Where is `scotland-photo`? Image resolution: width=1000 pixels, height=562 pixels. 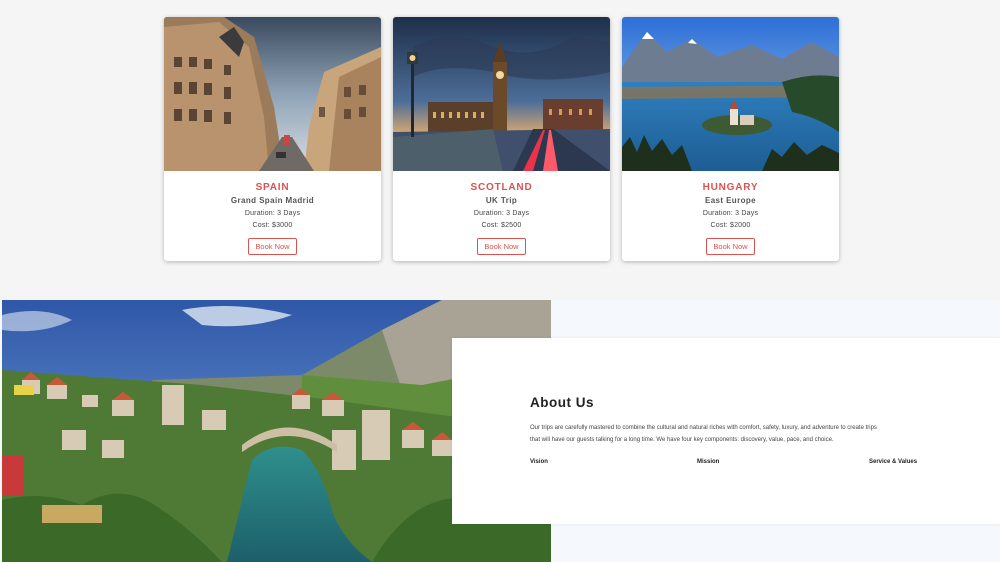 scotland-photo is located at coordinates (501, 94).